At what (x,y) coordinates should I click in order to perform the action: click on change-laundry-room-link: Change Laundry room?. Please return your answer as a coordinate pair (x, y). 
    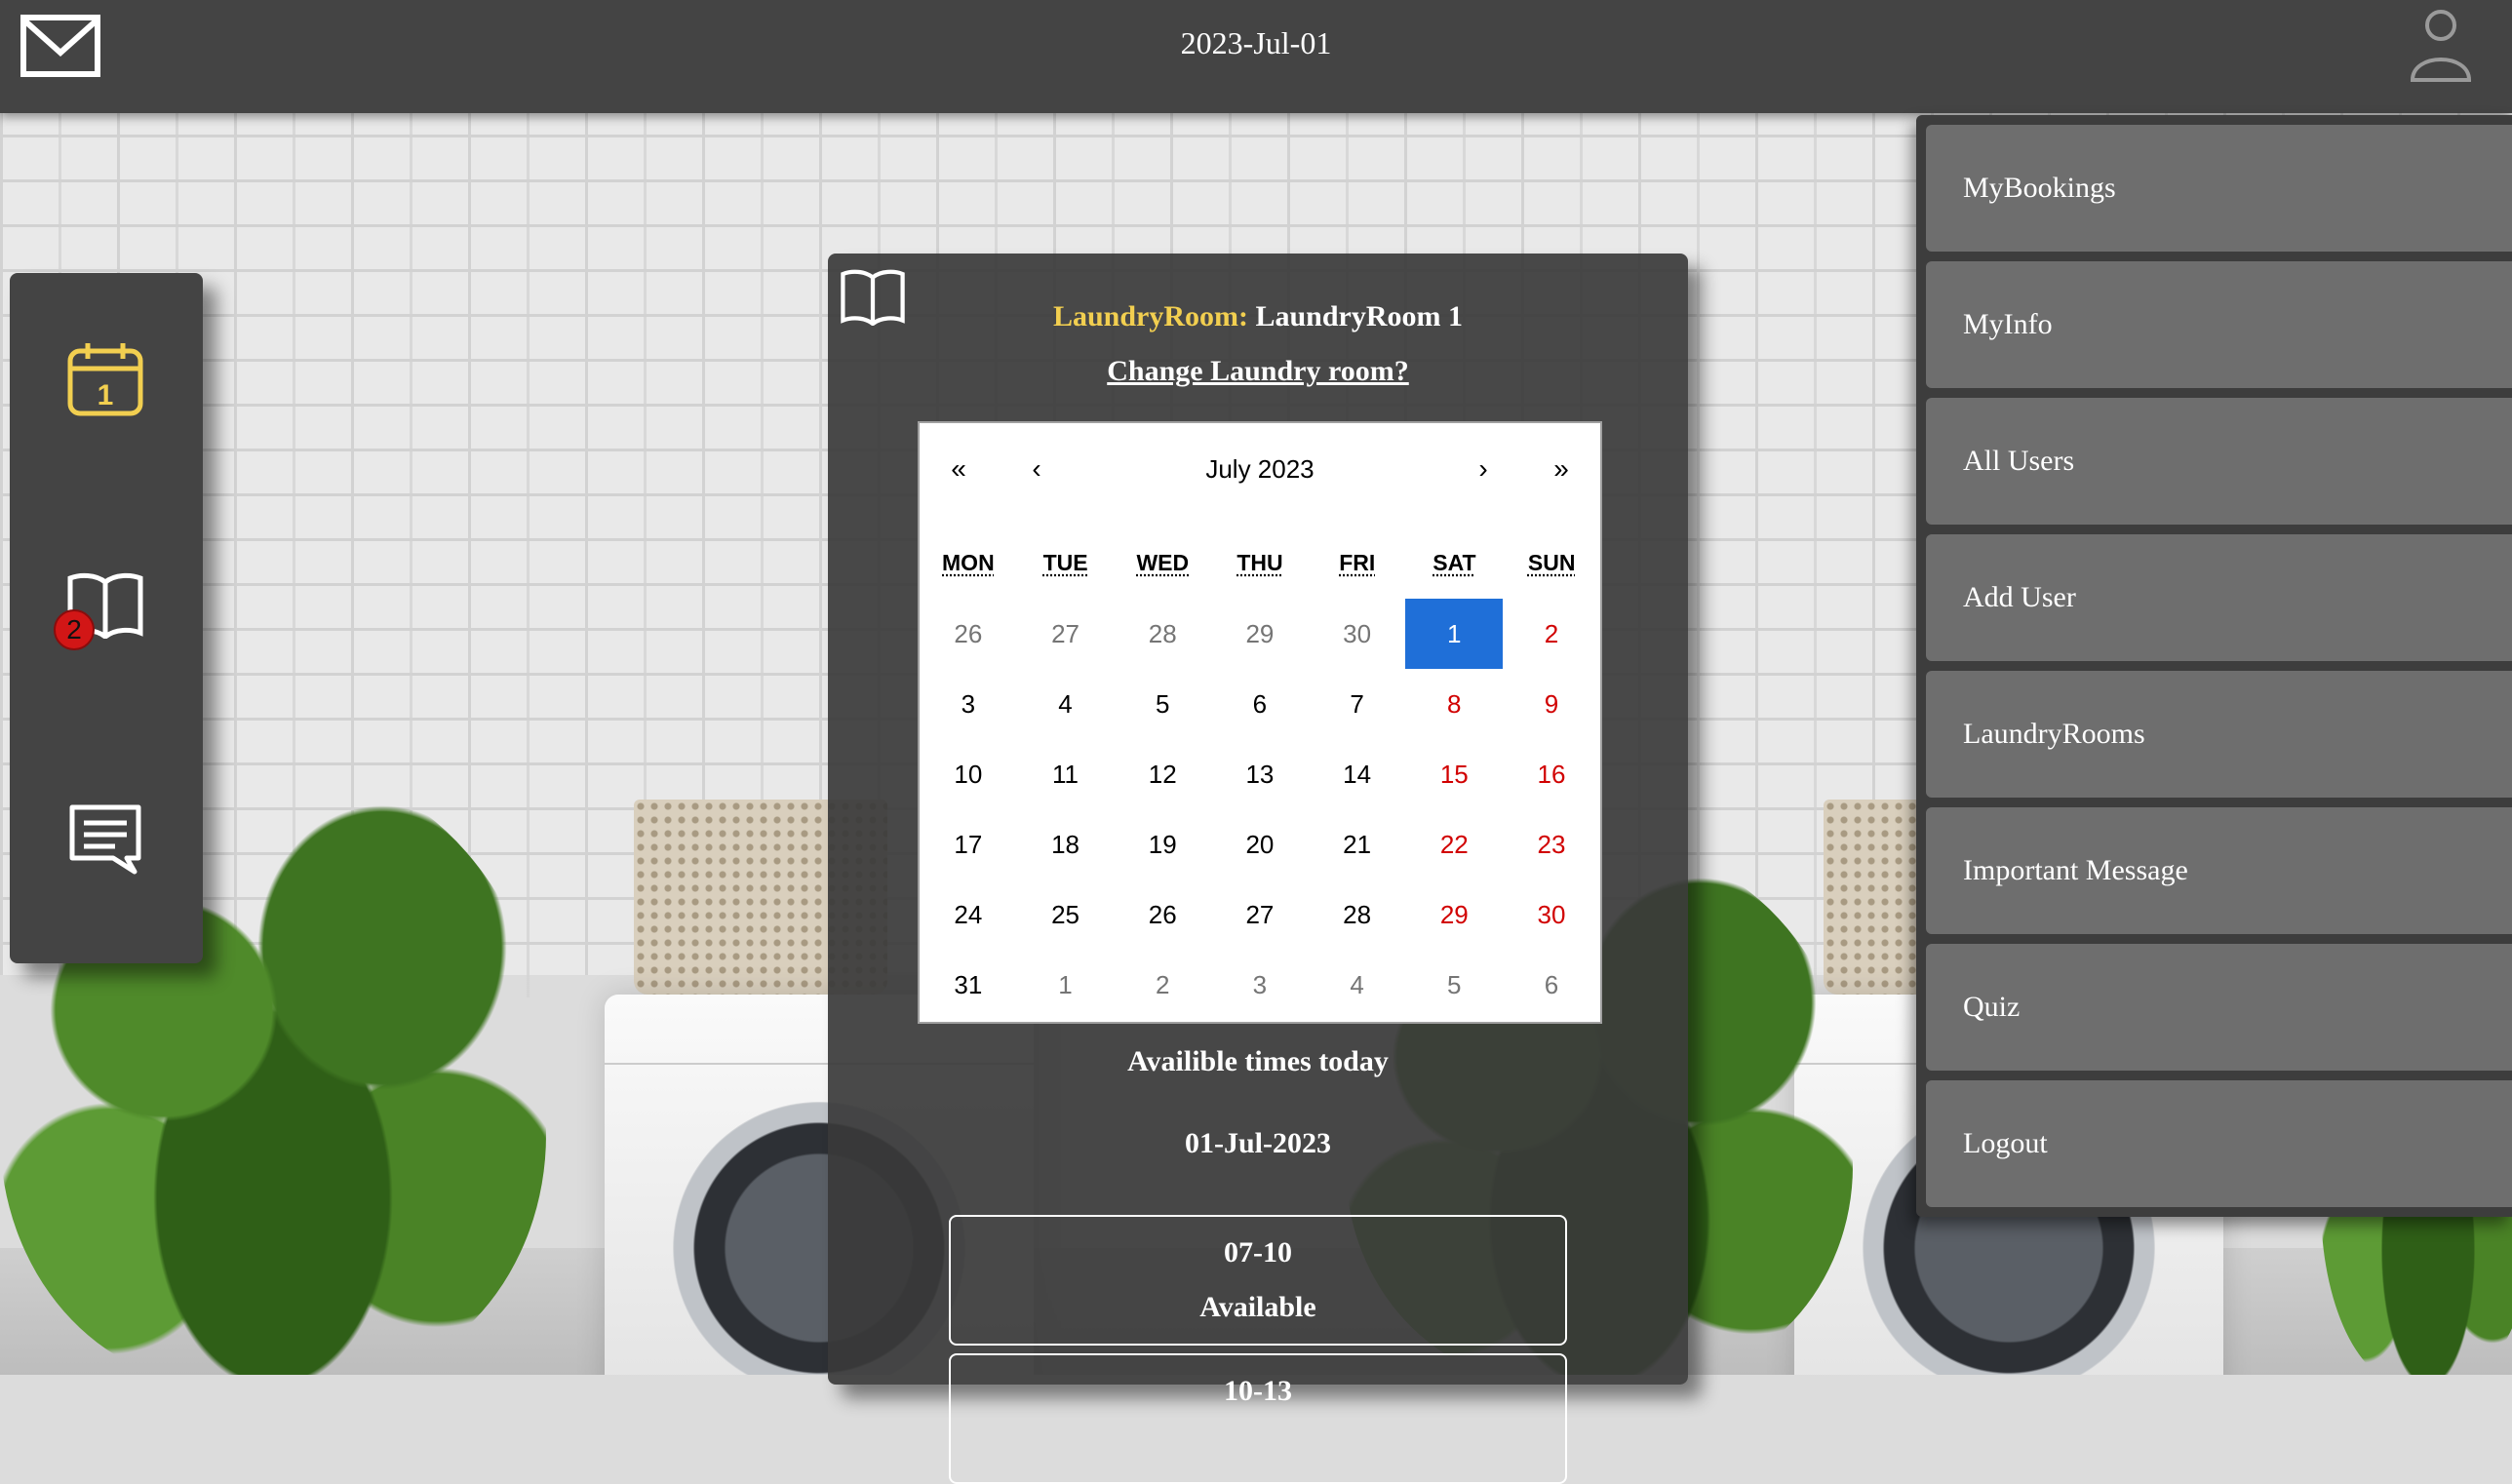
    Looking at the image, I should click on (1258, 371).